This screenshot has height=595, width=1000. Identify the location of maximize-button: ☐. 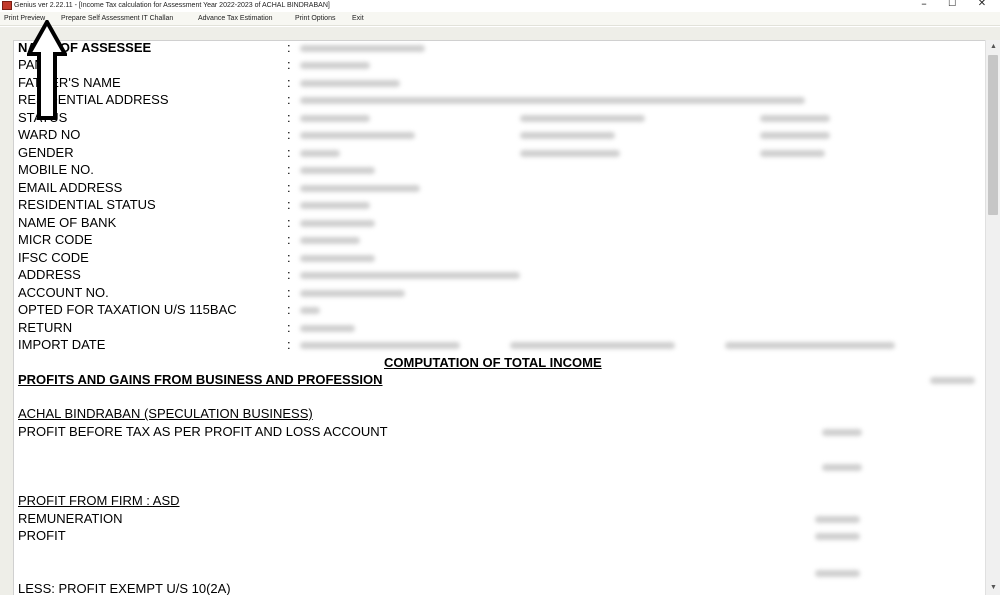
(952, 5).